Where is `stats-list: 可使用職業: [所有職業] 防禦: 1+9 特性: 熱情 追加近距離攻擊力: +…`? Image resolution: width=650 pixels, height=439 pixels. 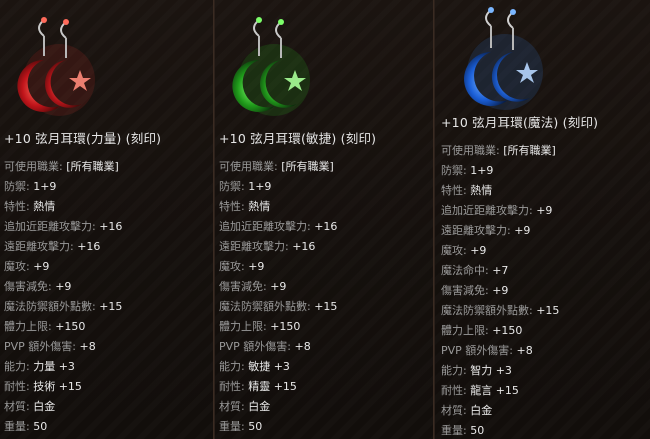 stats-list: 可使用職業: [所有職業] 防禦: 1+9 特性: 熱情 追加近距離攻擊力: +… is located at coordinates (500, 290).